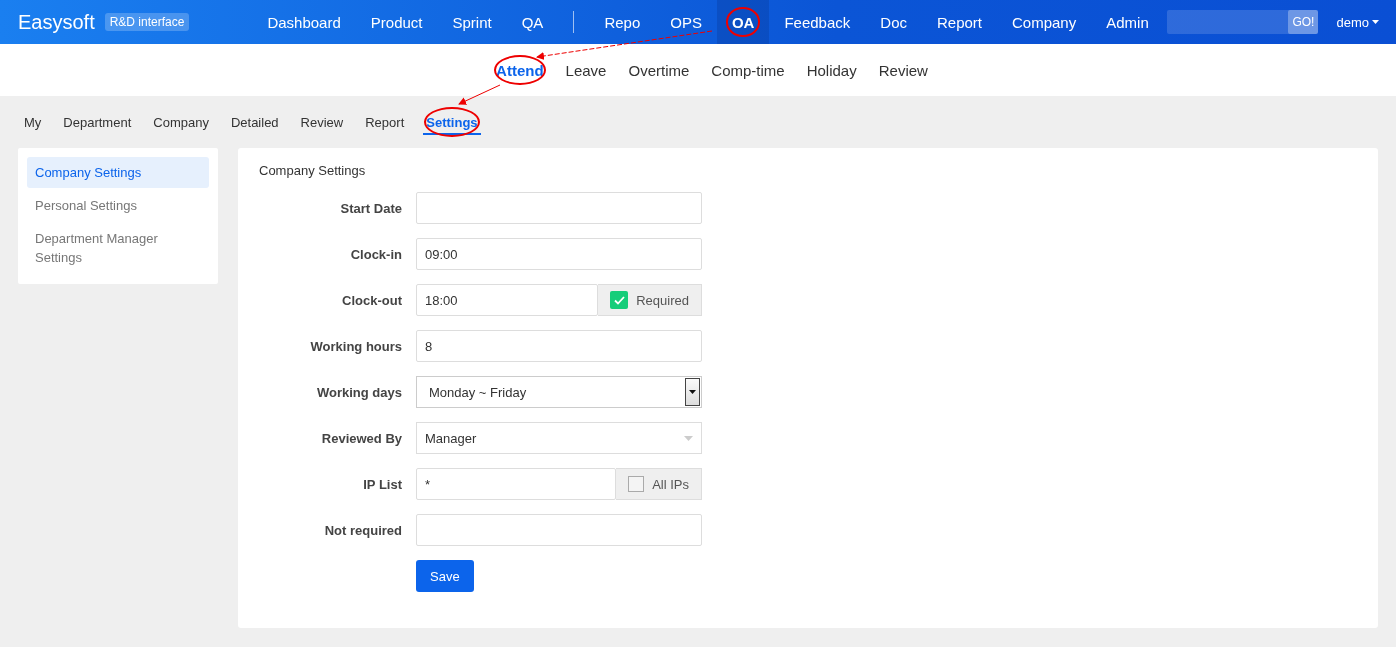 The height and width of the screenshot is (647, 1396). What do you see at coordinates (445, 576) in the screenshot?
I see `save-button: Save` at bounding box center [445, 576].